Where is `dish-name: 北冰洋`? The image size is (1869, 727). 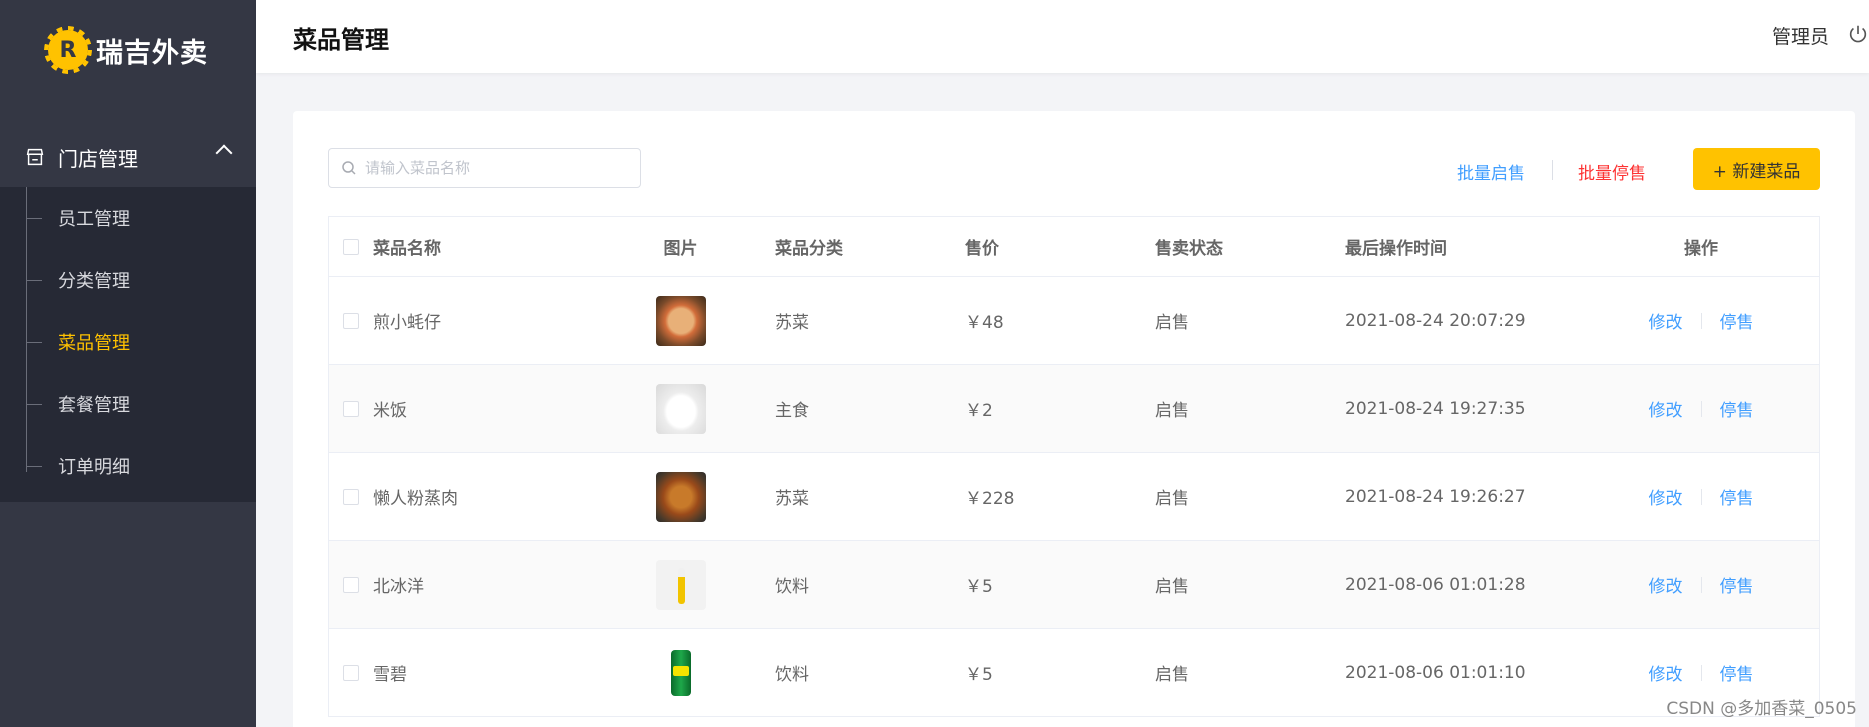
dish-name: 北冰洋 is located at coordinates (398, 587).